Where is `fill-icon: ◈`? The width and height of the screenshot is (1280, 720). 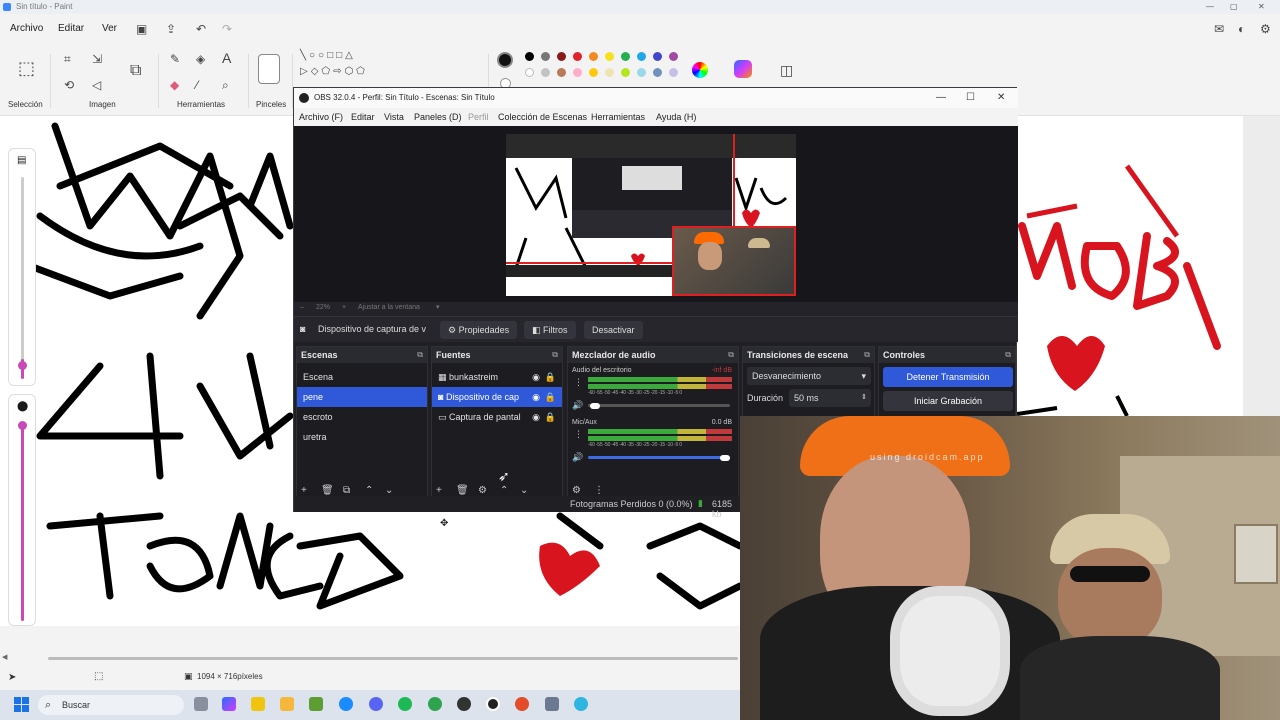 fill-icon: ◈ is located at coordinates (200, 59).